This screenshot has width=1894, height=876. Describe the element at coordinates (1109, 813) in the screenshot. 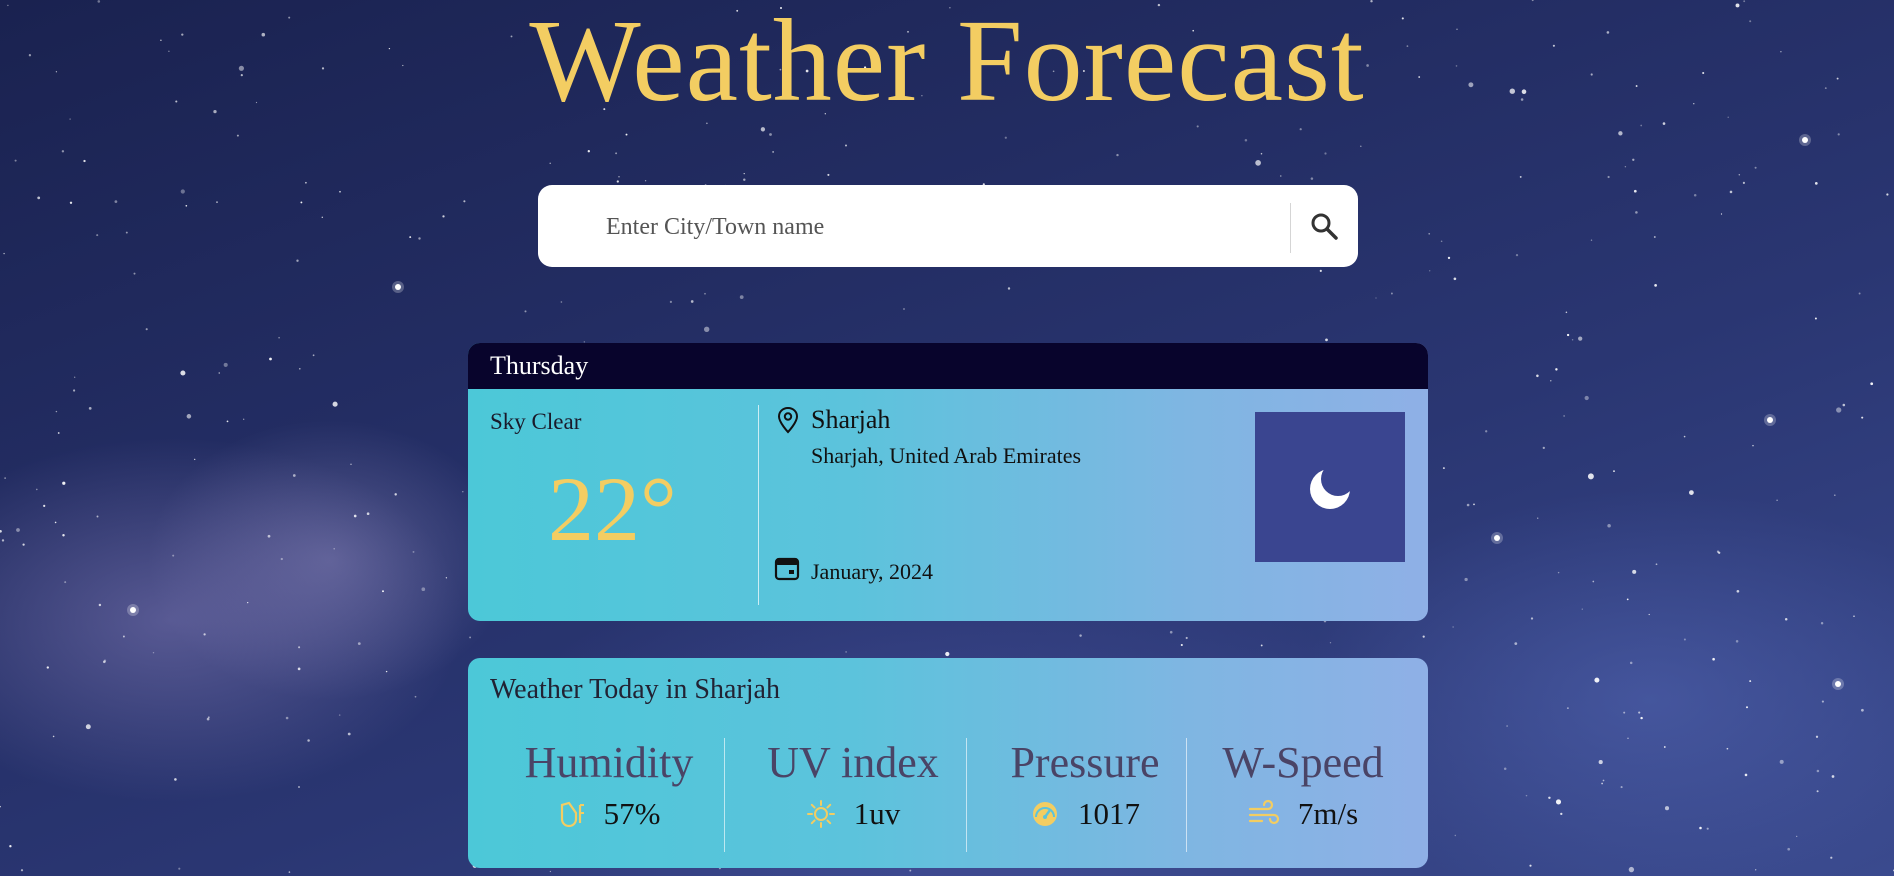

I see `metric-value: 1017` at that location.